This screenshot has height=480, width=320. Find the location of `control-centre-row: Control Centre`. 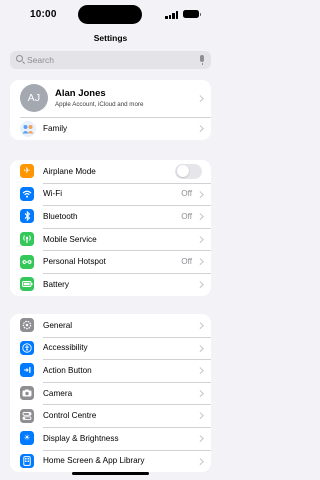

control-centre-row: Control Centre is located at coordinates (110, 415).